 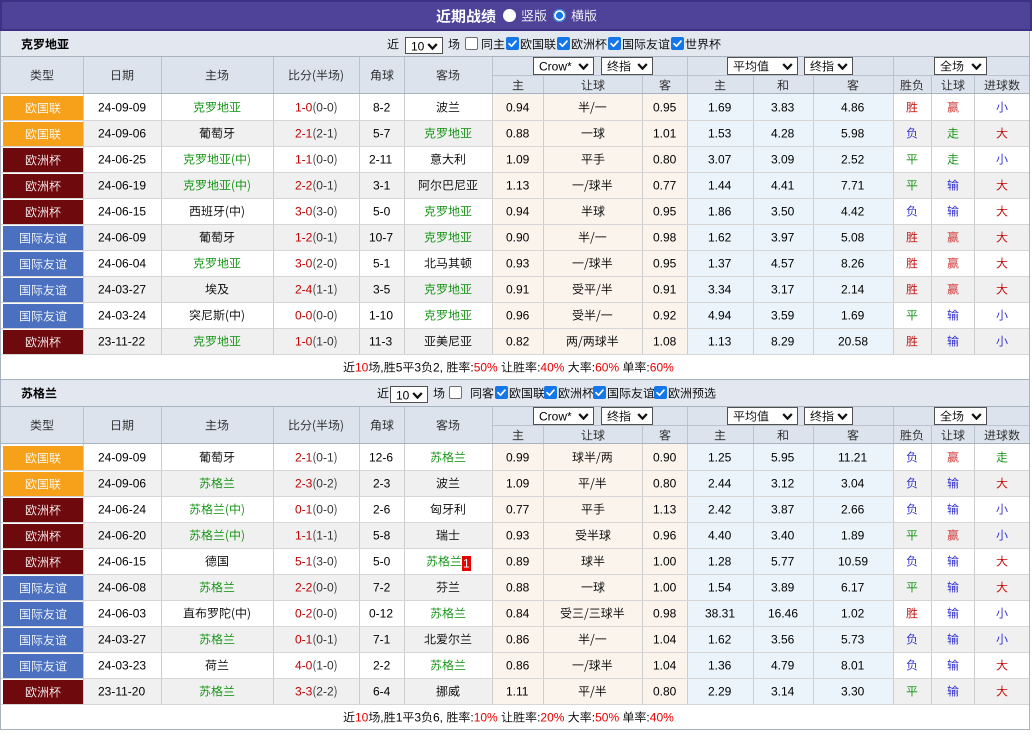 I want to click on svg-text: 3.14, so click(x=783, y=691).